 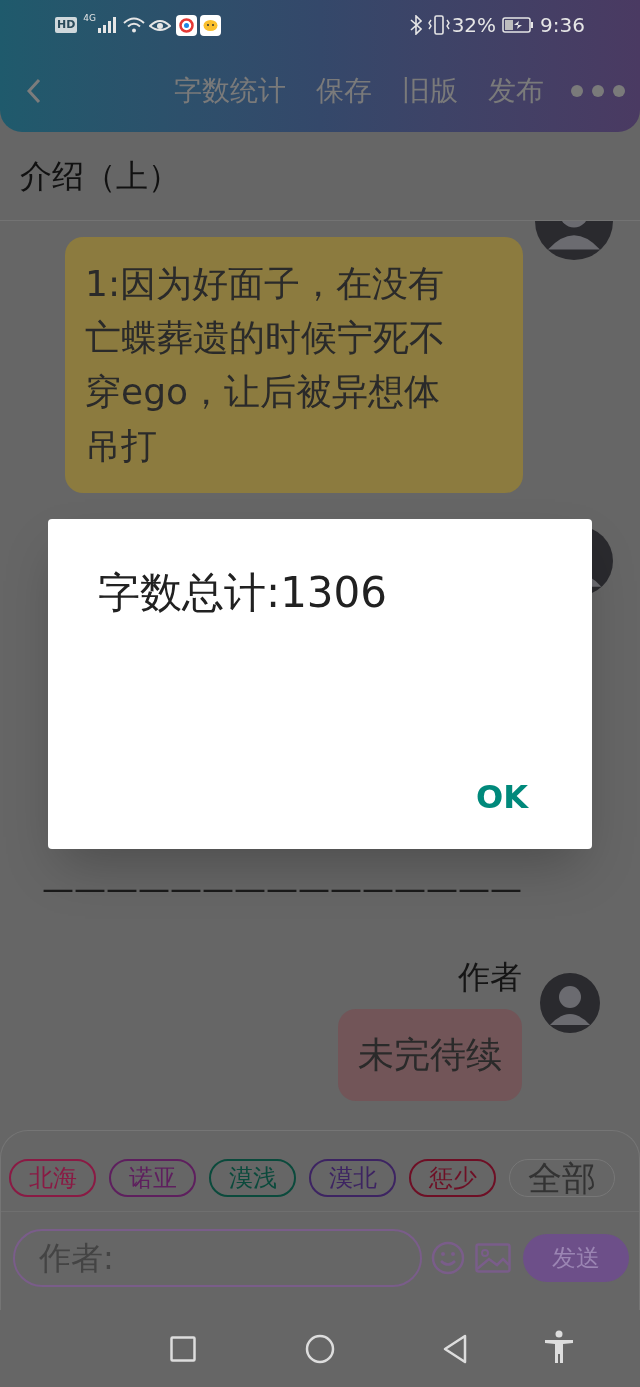 I want to click on more-icon, so click(x=598, y=91).